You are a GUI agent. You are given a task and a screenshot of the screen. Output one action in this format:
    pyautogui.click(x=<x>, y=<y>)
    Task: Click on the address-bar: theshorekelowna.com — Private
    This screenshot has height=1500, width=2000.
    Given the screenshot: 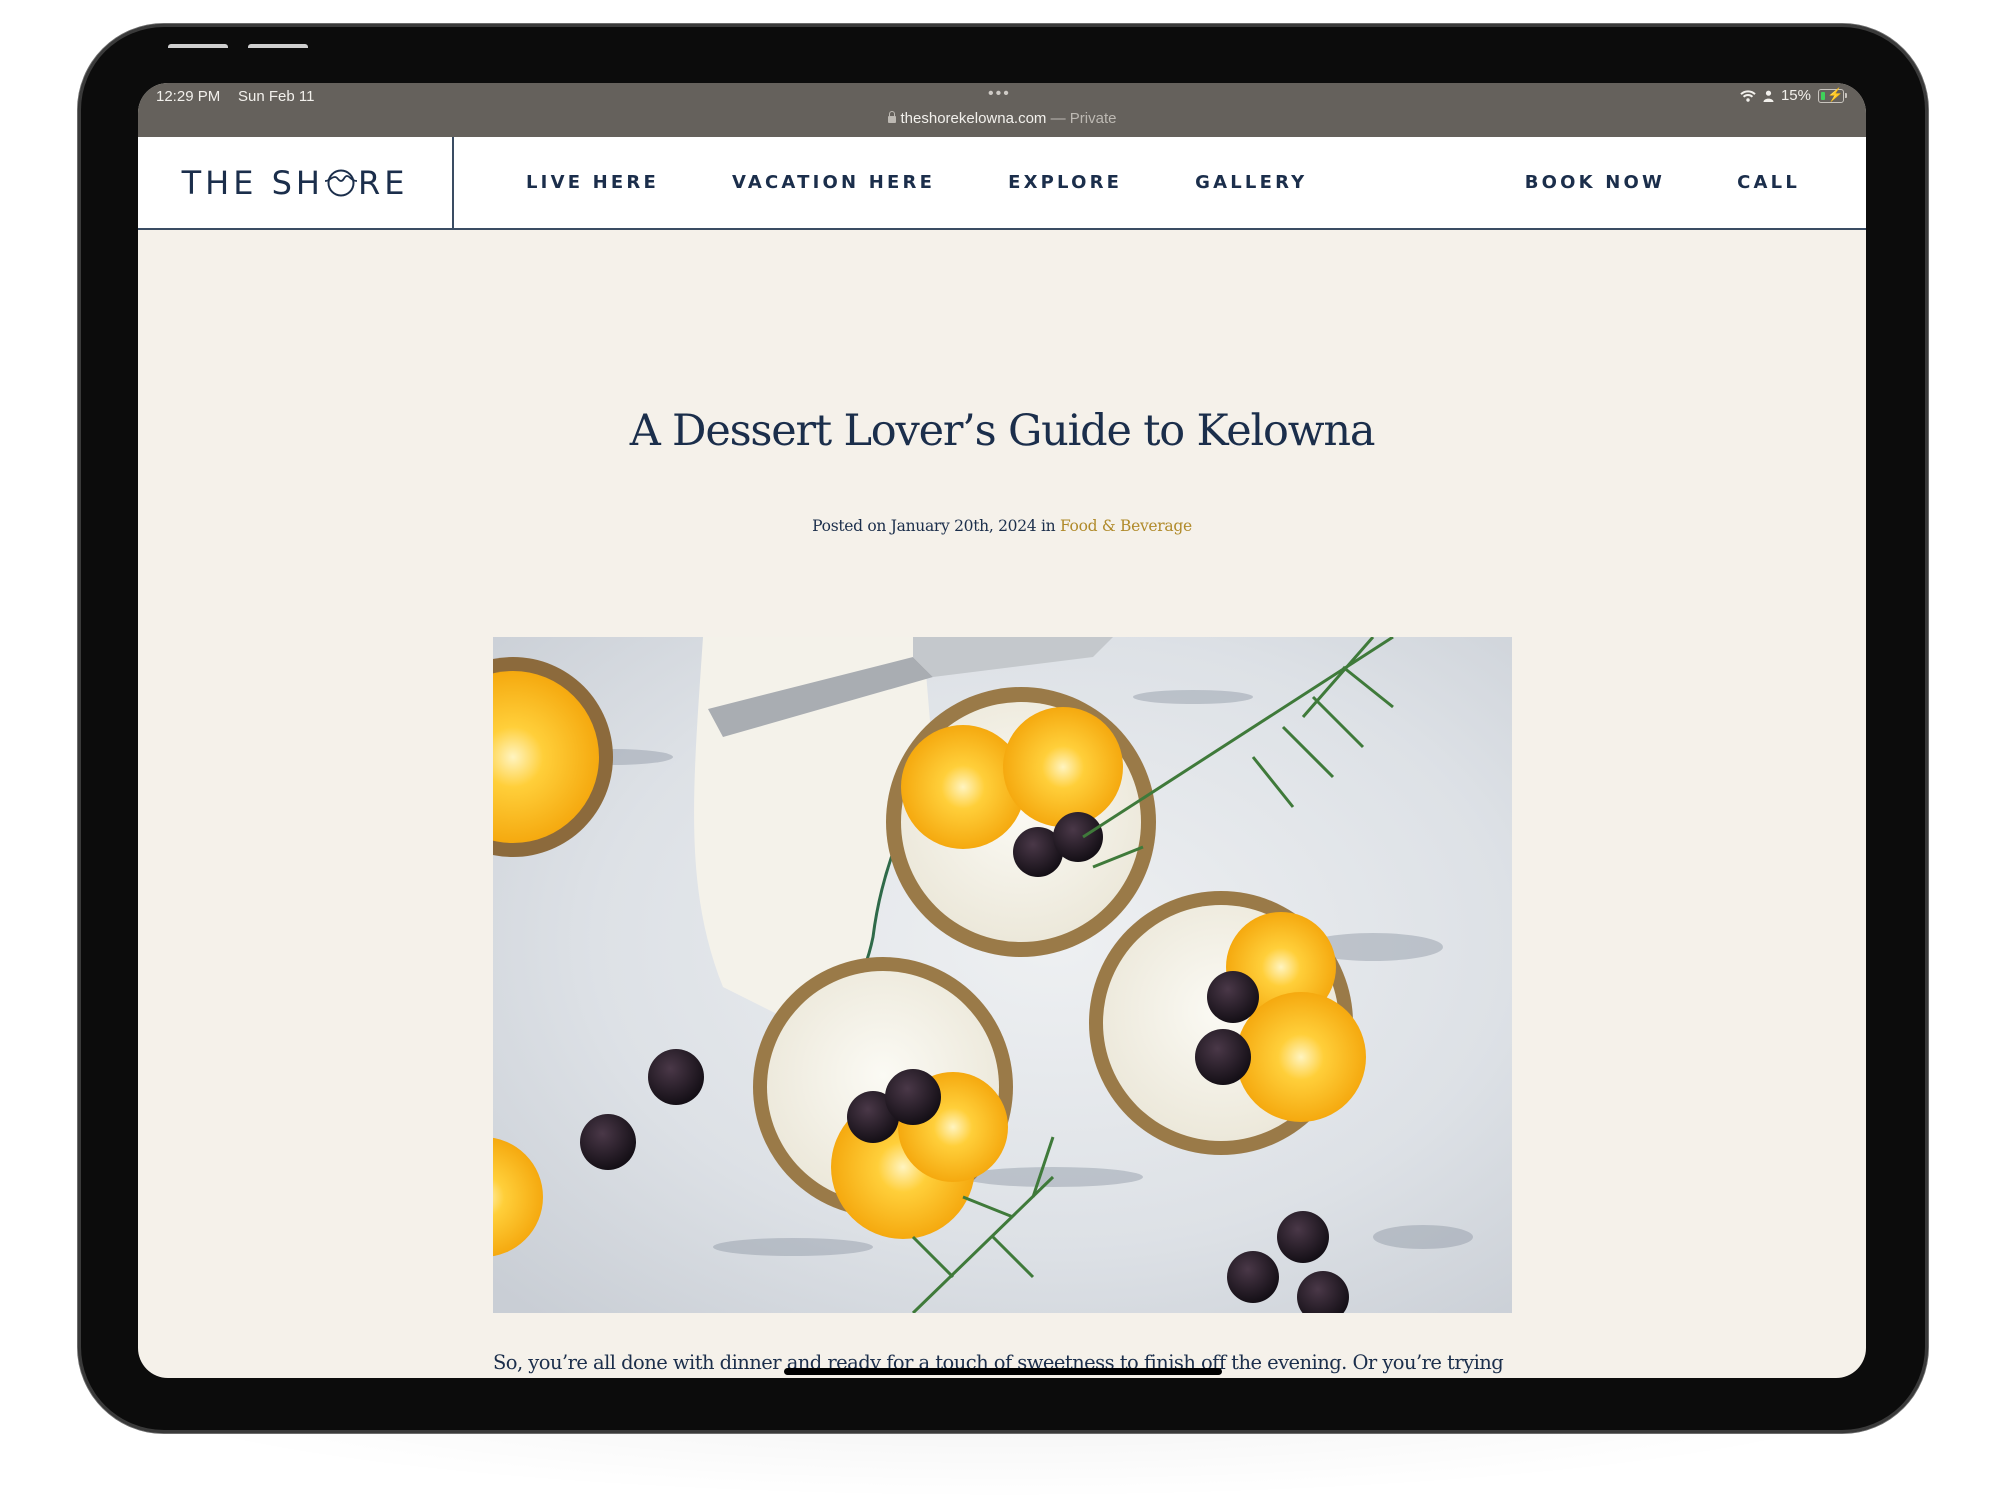 What is the action you would take?
    pyautogui.click(x=1002, y=118)
    